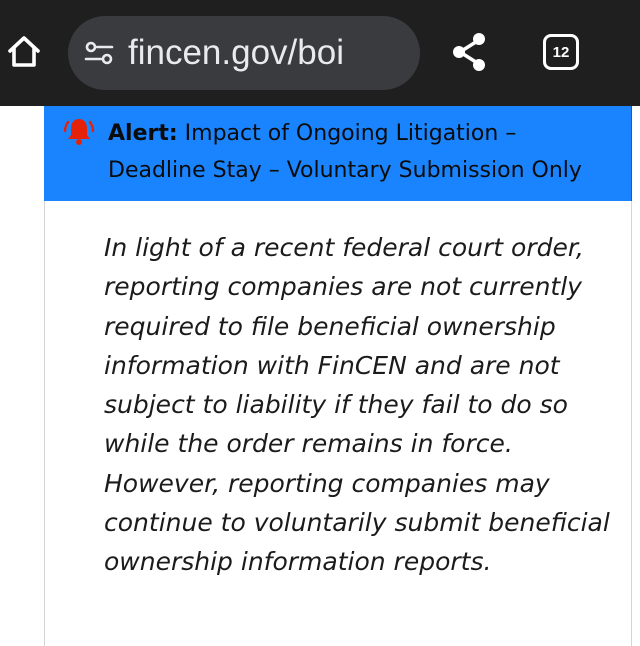  I want to click on tune-icon, so click(99, 53).